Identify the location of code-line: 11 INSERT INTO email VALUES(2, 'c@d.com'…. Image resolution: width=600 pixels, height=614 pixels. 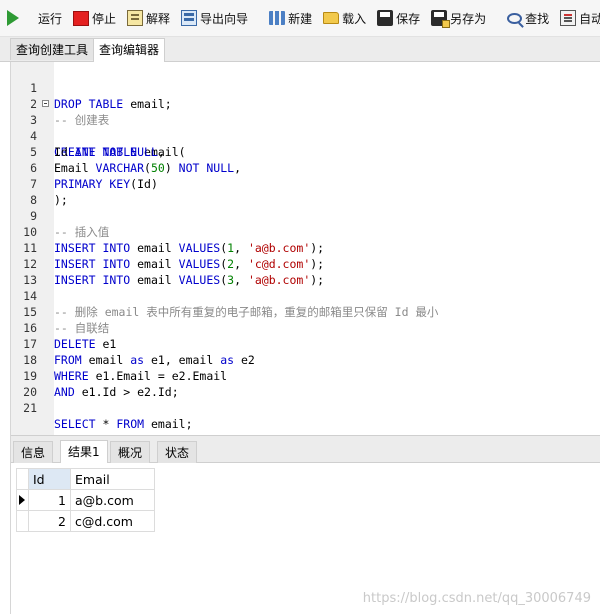
(174, 256).